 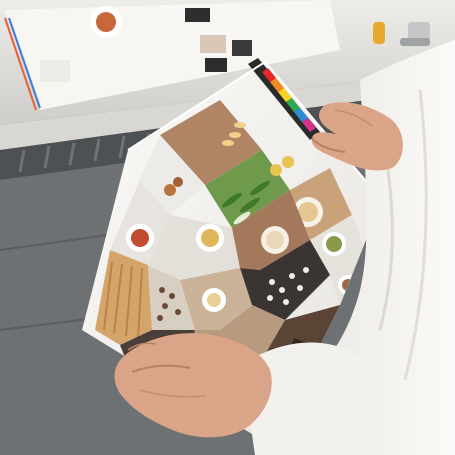 What do you see at coordinates (379, 33) in the screenshot?
I see `yellow-tool` at bounding box center [379, 33].